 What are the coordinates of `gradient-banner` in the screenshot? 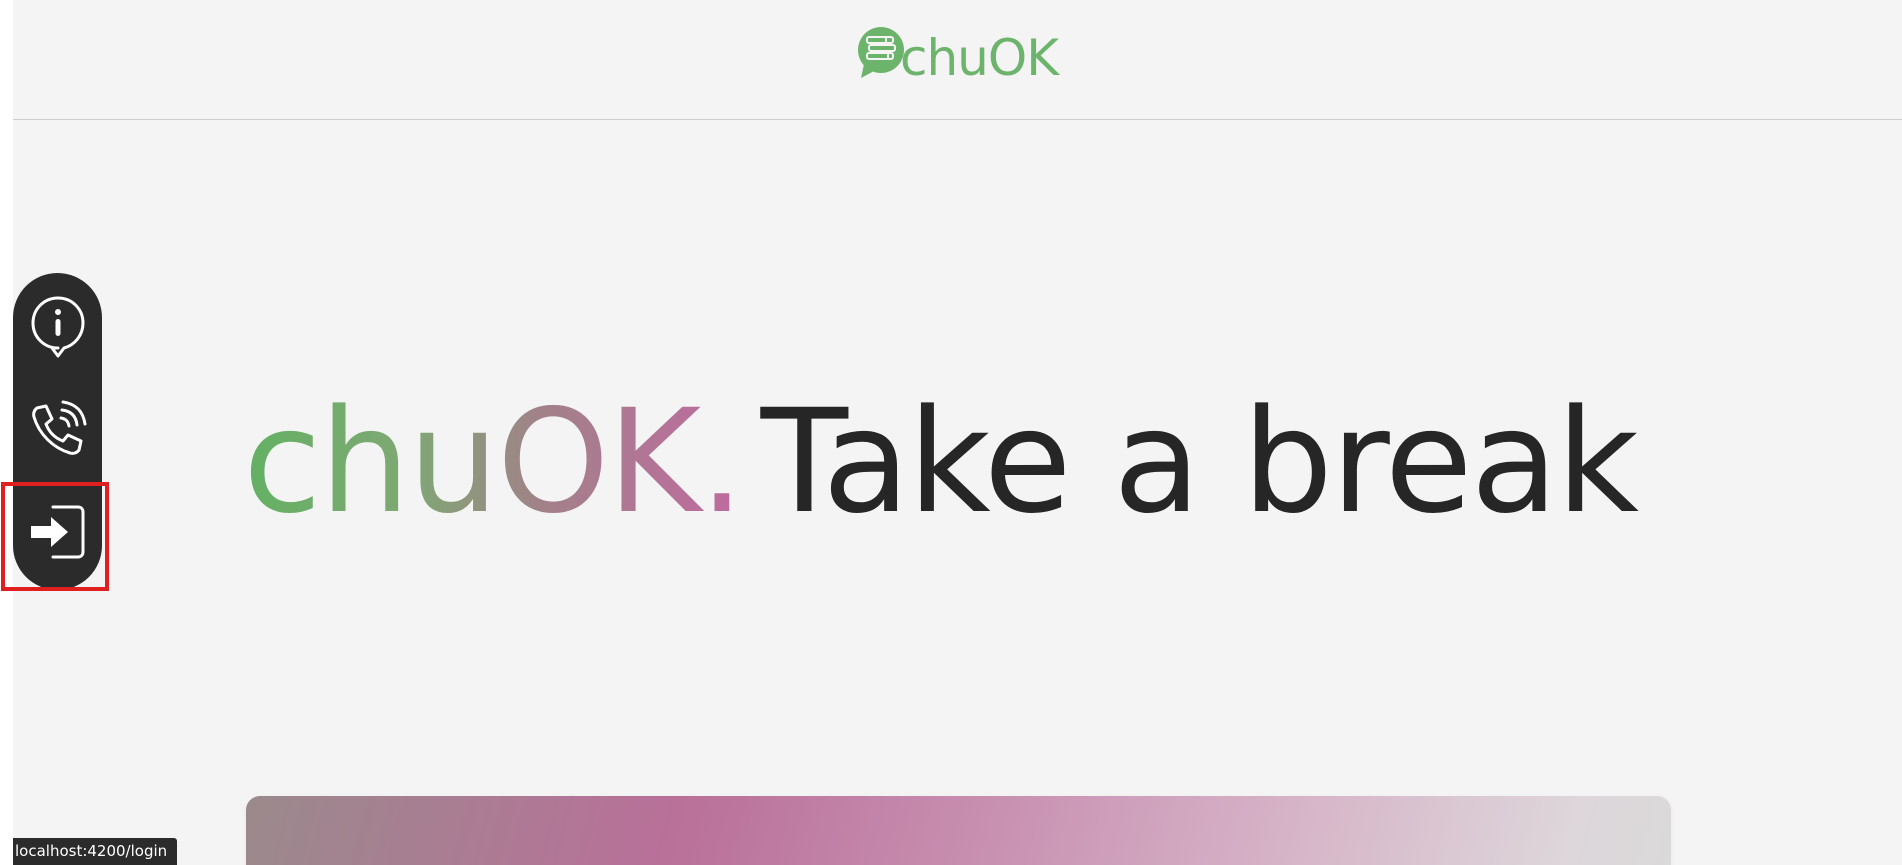 It's located at (958, 830).